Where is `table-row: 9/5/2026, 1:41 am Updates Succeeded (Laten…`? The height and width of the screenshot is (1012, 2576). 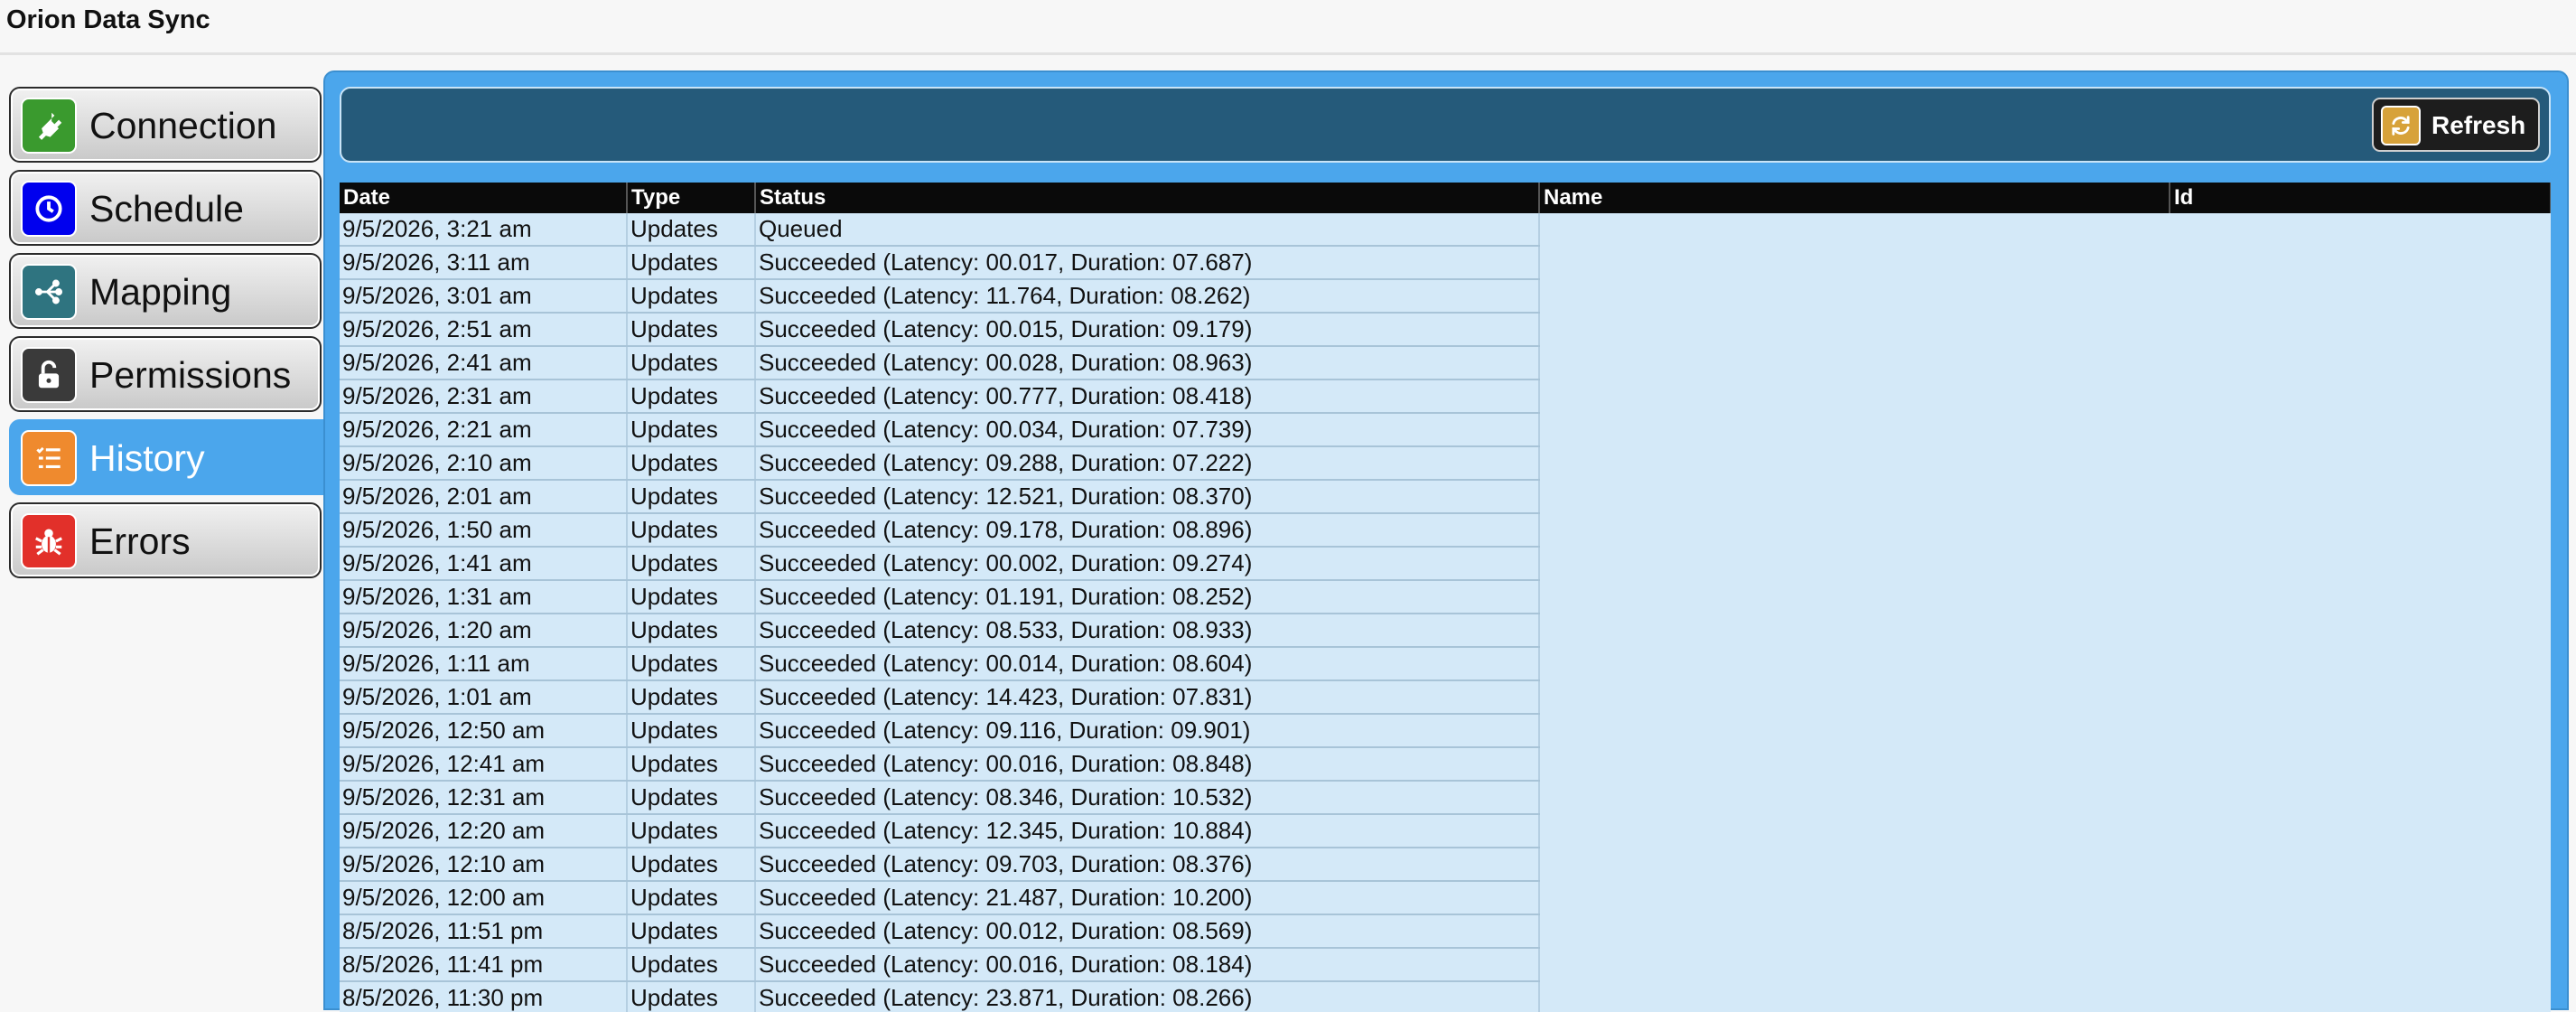 table-row: 9/5/2026, 1:41 am Updates Succeeded (Laten… is located at coordinates (1445, 564).